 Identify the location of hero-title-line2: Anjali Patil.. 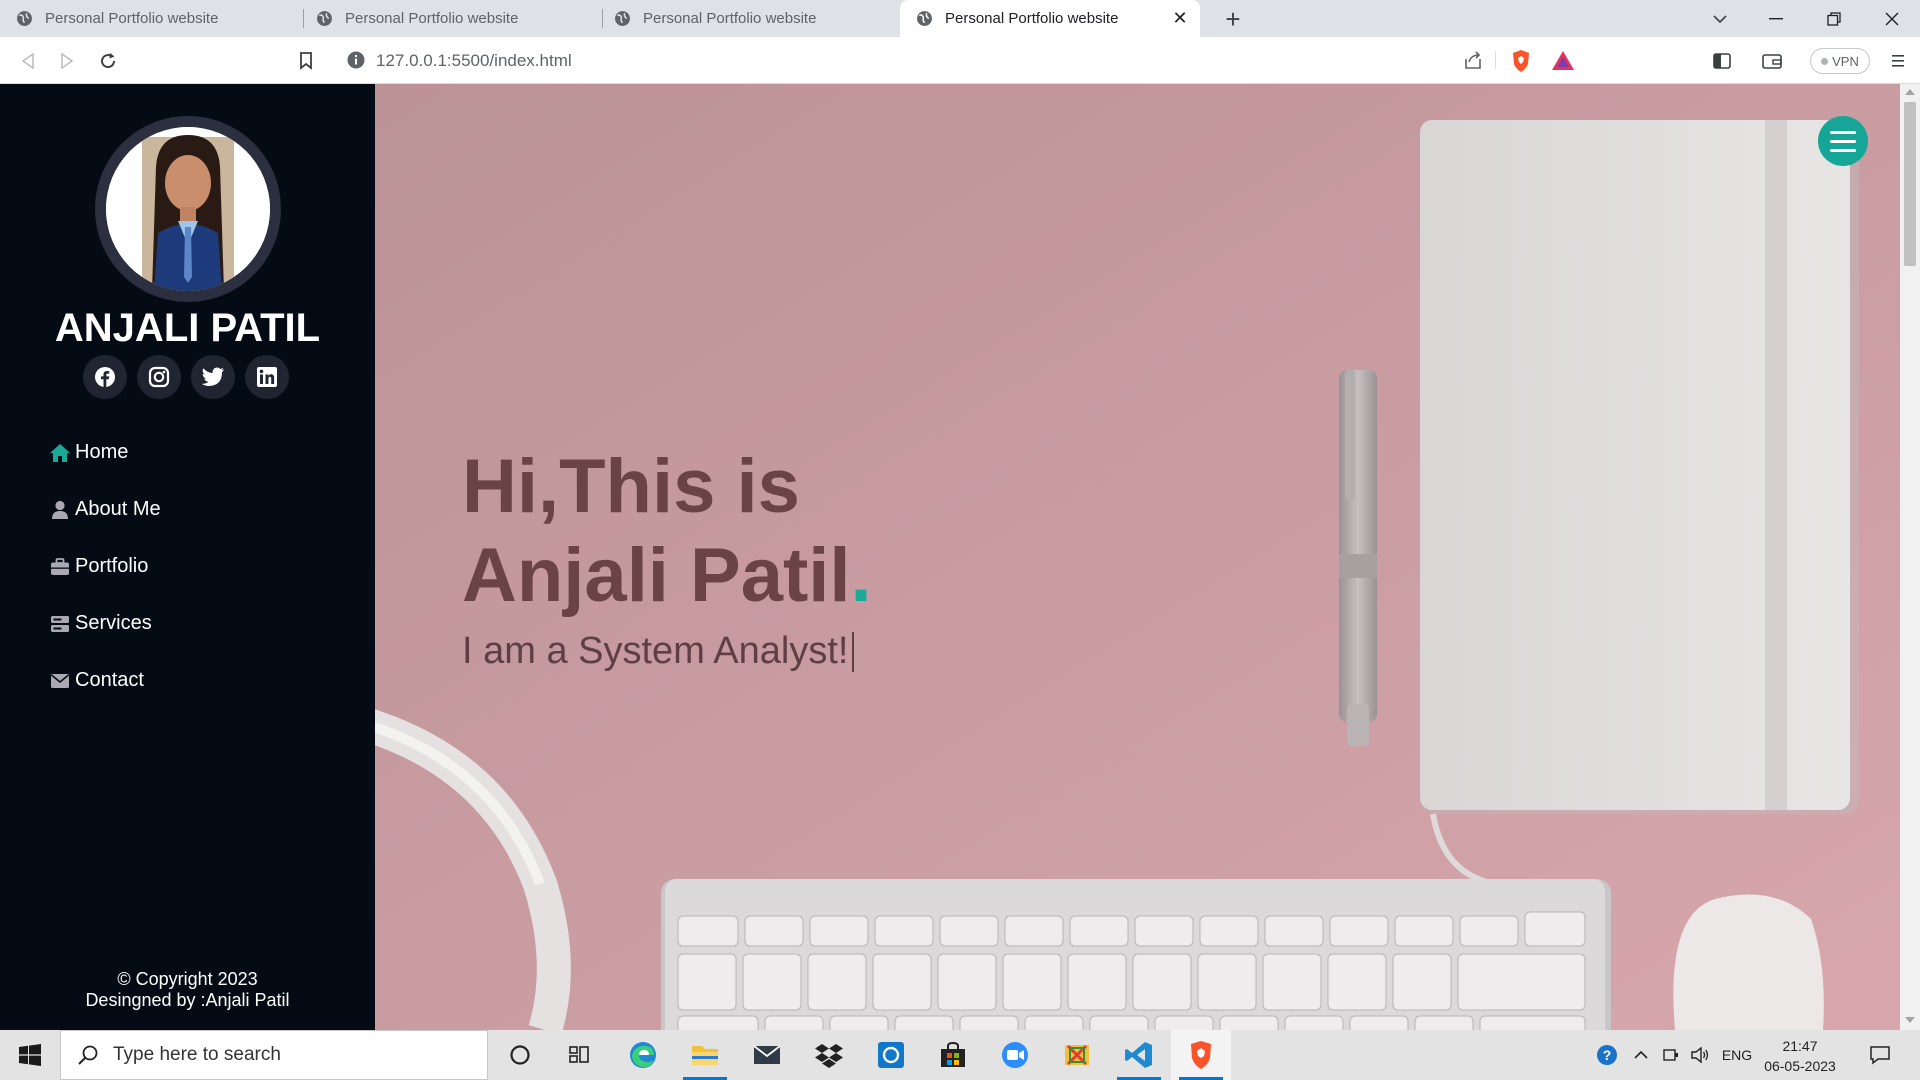
(667, 575).